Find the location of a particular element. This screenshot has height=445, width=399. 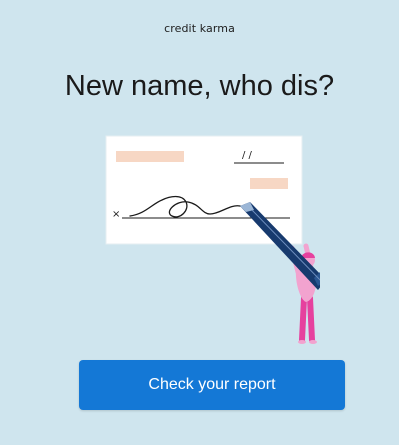

amount-highlight is located at coordinates (269, 183).